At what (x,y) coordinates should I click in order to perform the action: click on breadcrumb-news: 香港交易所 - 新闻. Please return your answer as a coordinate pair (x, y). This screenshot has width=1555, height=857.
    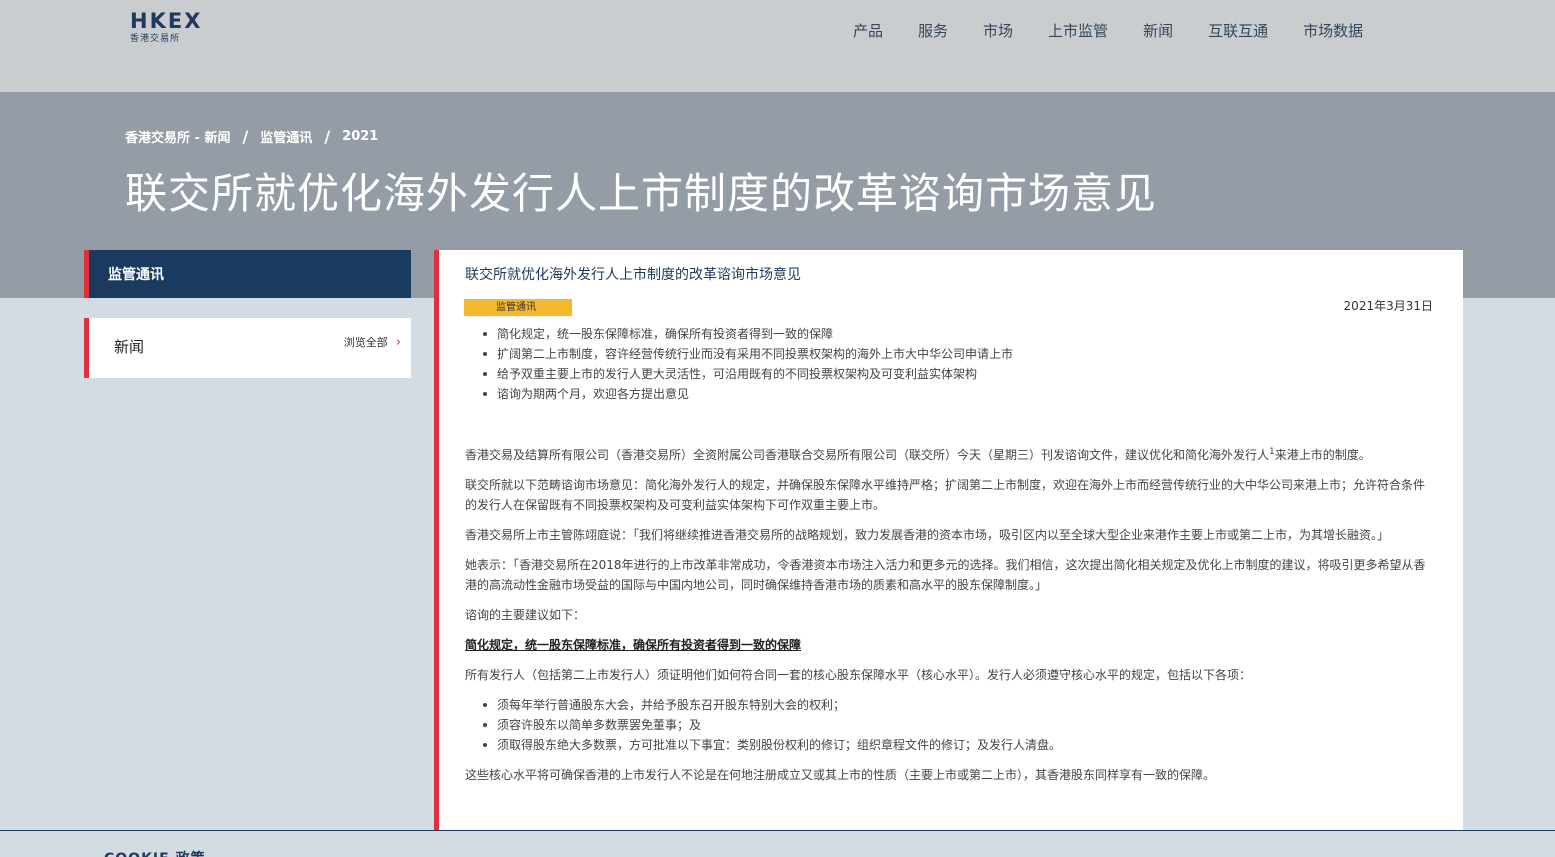
    Looking at the image, I should click on (177, 136).